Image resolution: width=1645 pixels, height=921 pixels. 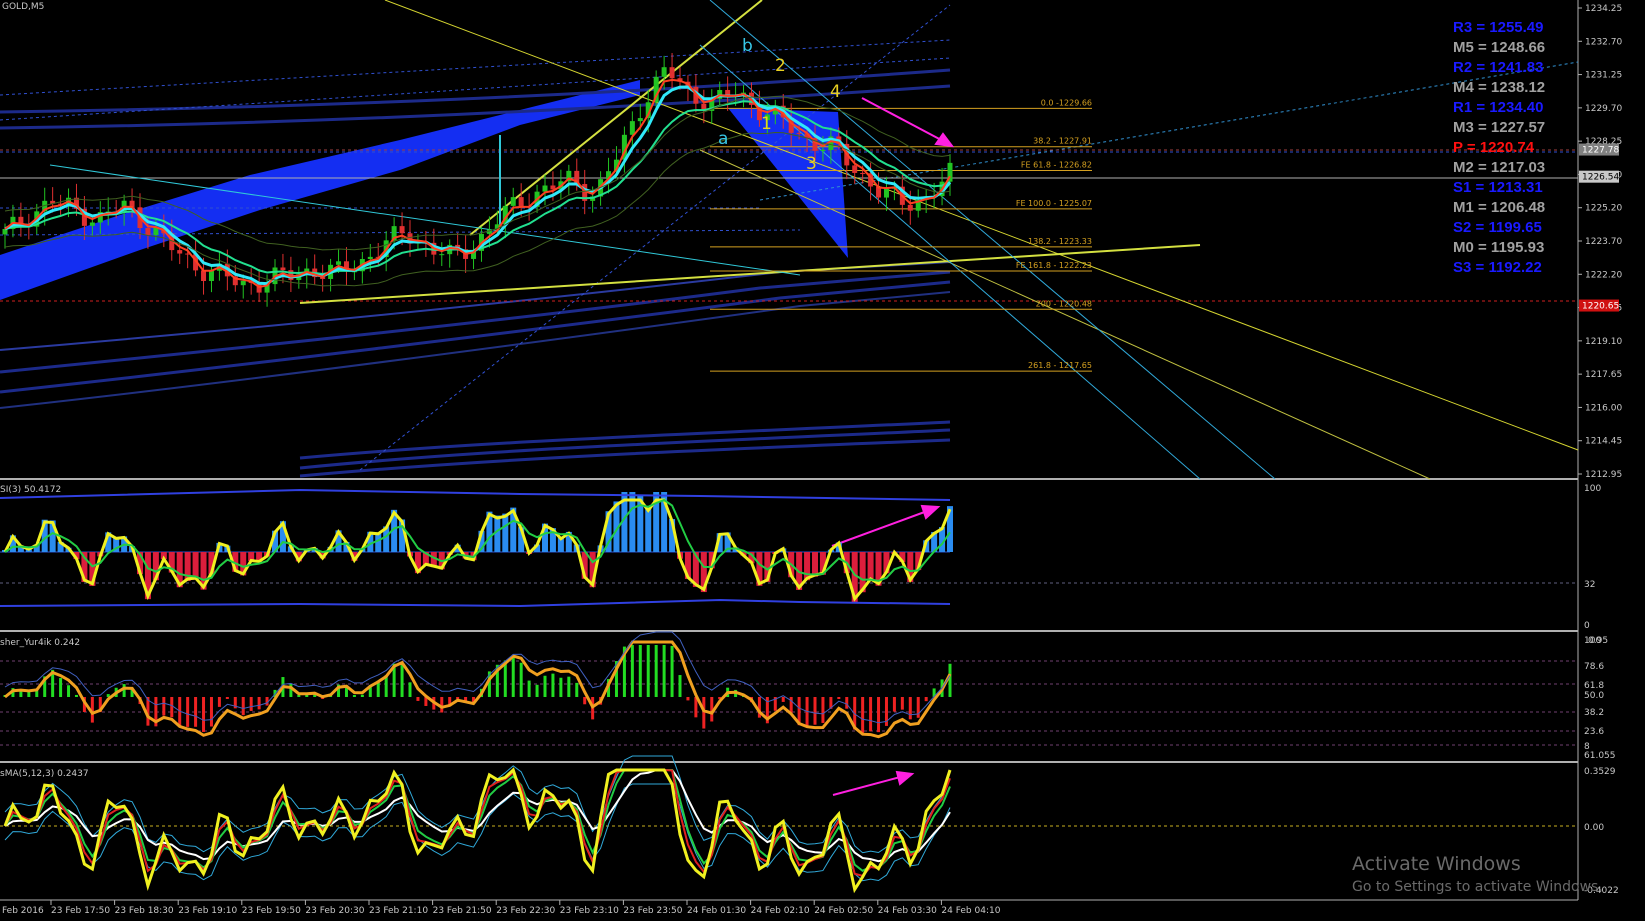 What do you see at coordinates (970, 911) in the screenshot?
I see `time-axis-label: 24 Feb 04:10` at bounding box center [970, 911].